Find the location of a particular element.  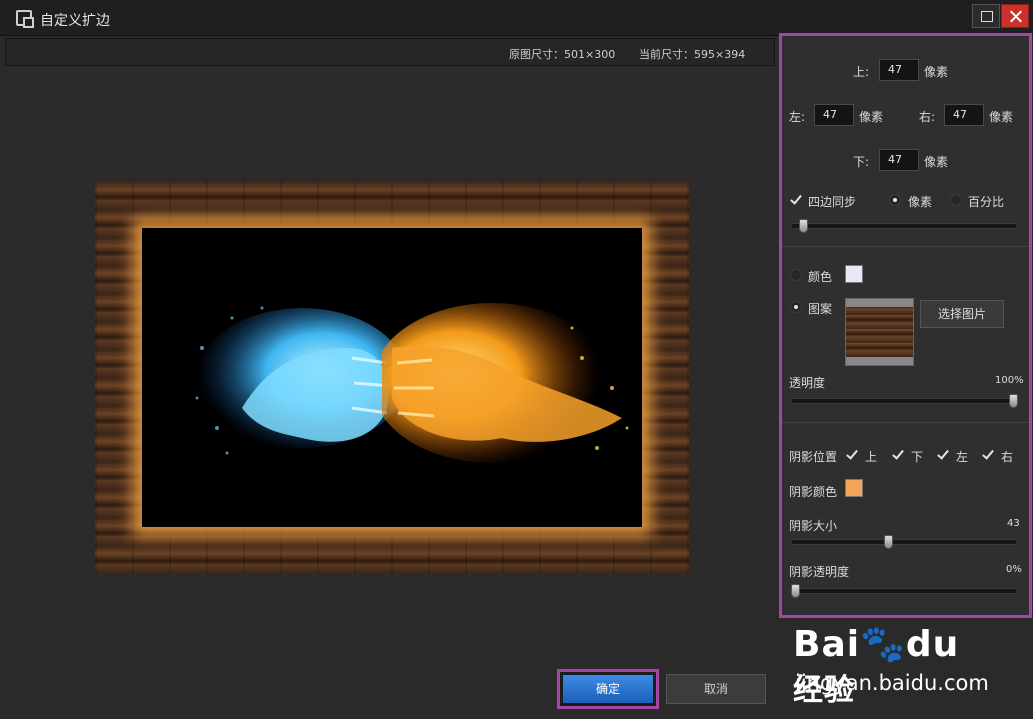

opacity-slider-thumb is located at coordinates (1013, 401).